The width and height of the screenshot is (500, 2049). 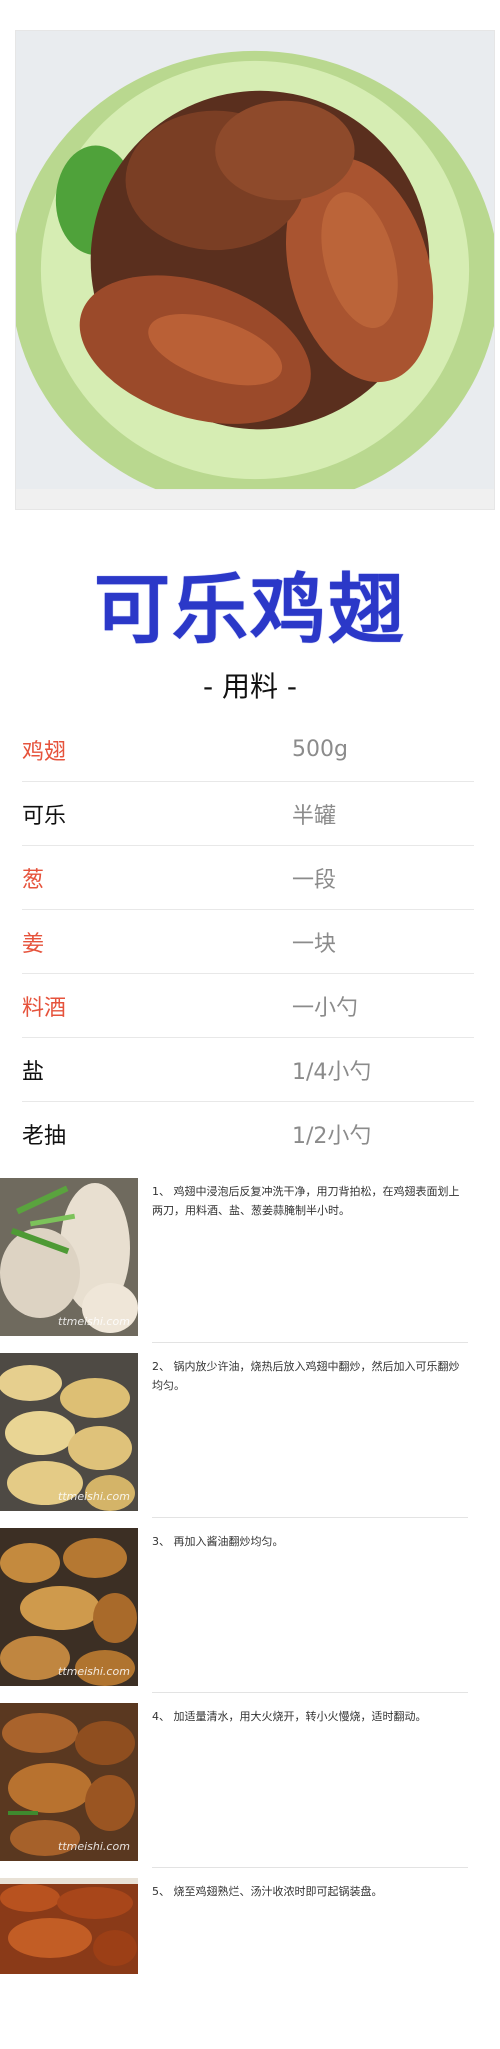 I want to click on ingredient-row: 葱 一段, so click(x=248, y=878).